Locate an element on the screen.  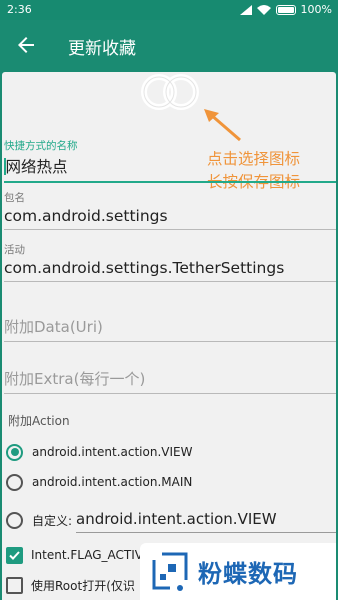
battery-icon is located at coordinates (285, 9).